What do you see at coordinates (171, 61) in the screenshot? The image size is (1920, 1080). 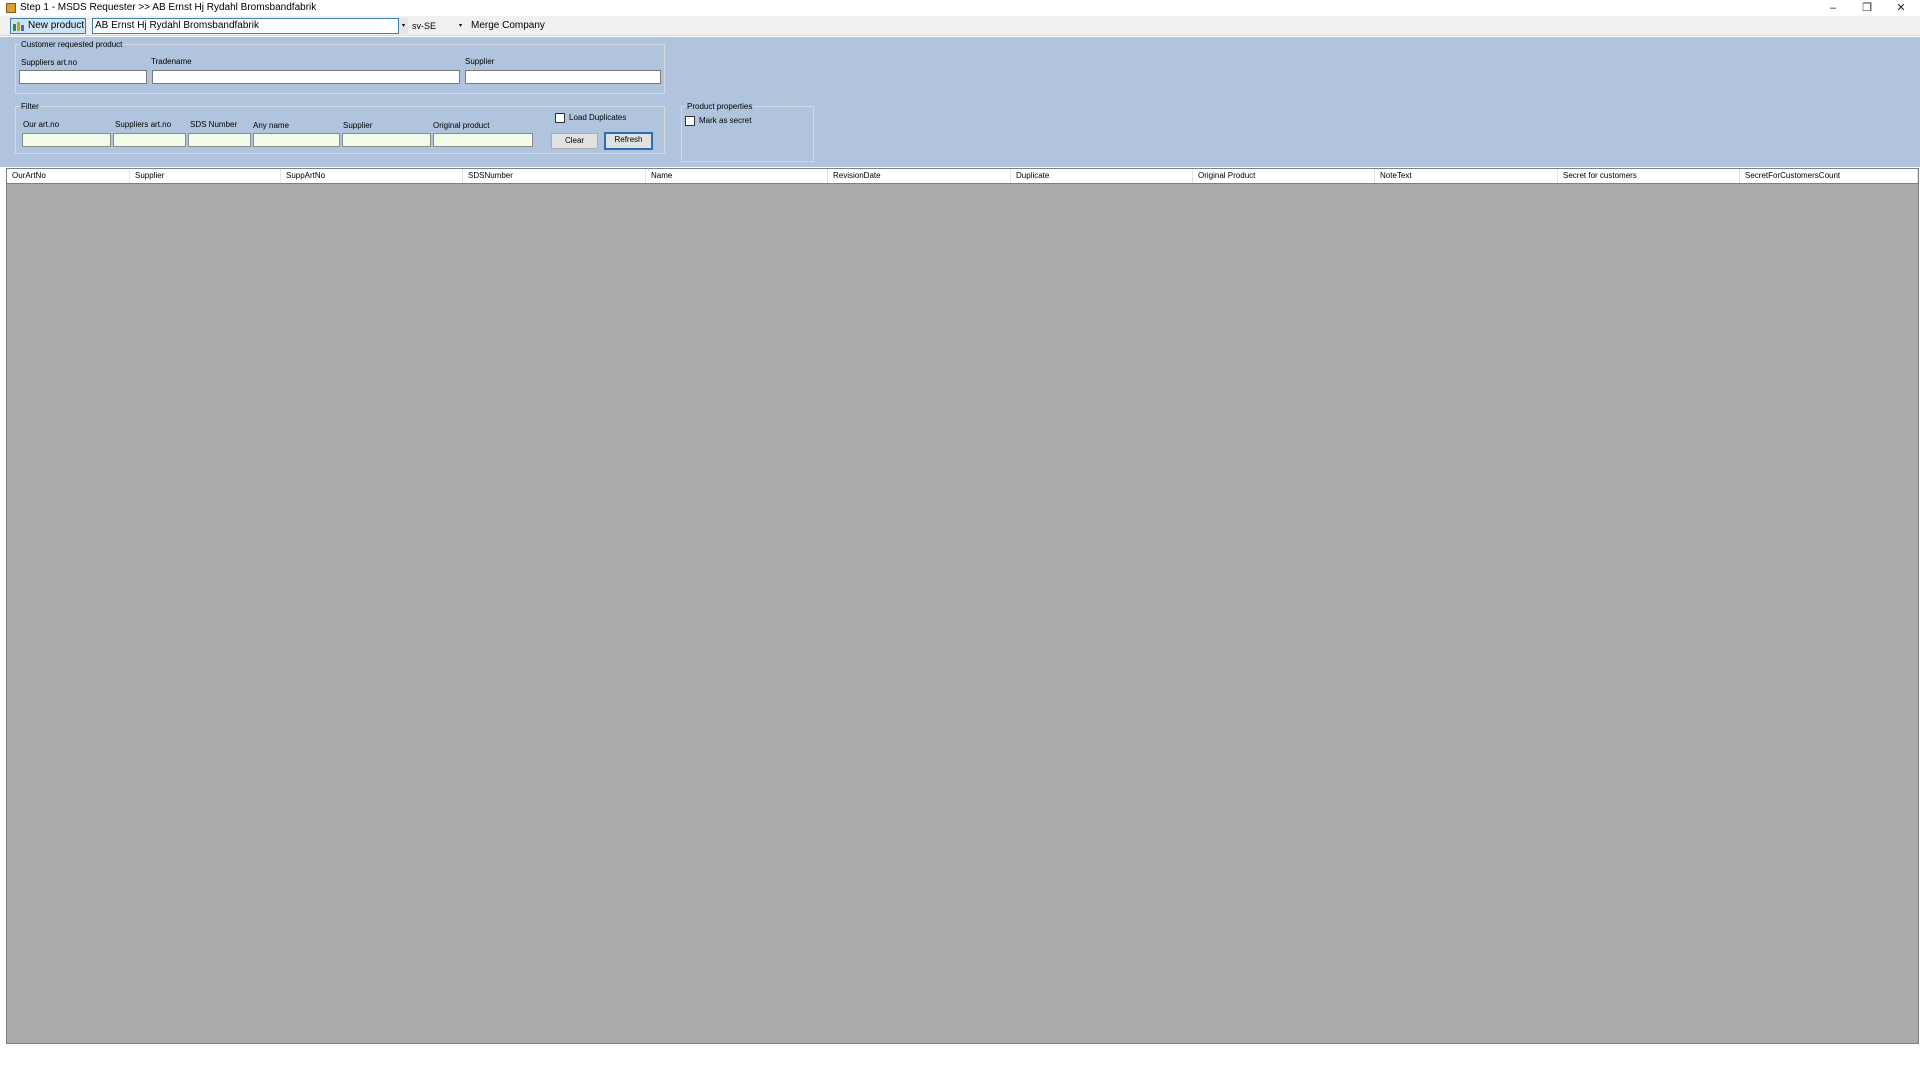 I see `tradename-label: Tradename` at bounding box center [171, 61].